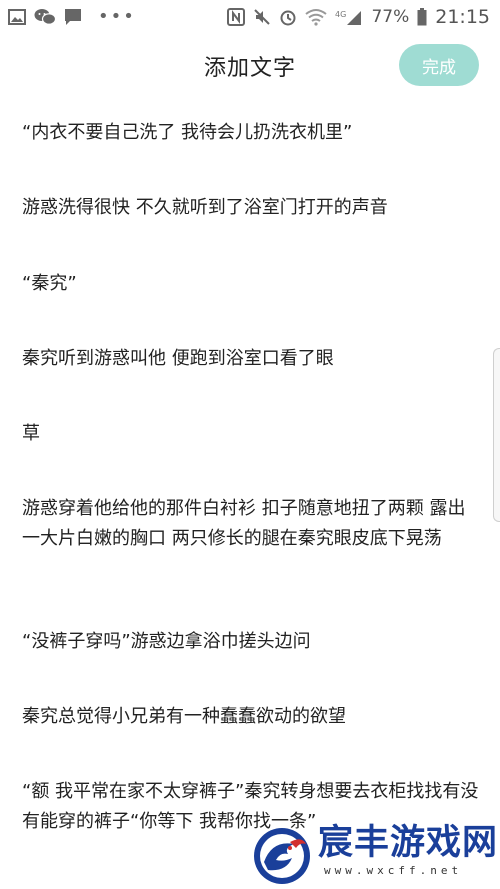  I want to click on wechat-icon, so click(45, 17).